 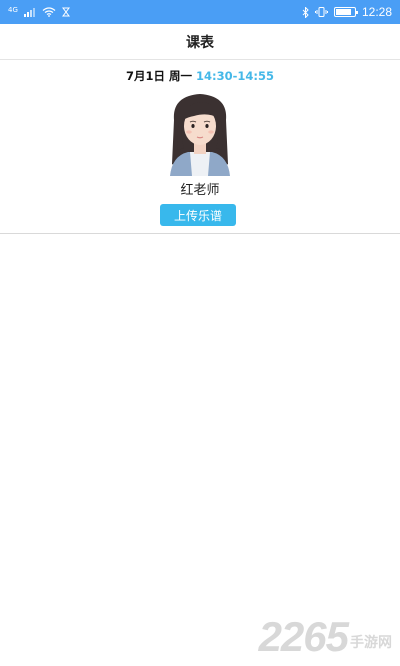 I want to click on download-icon, so click(x=65, y=12).